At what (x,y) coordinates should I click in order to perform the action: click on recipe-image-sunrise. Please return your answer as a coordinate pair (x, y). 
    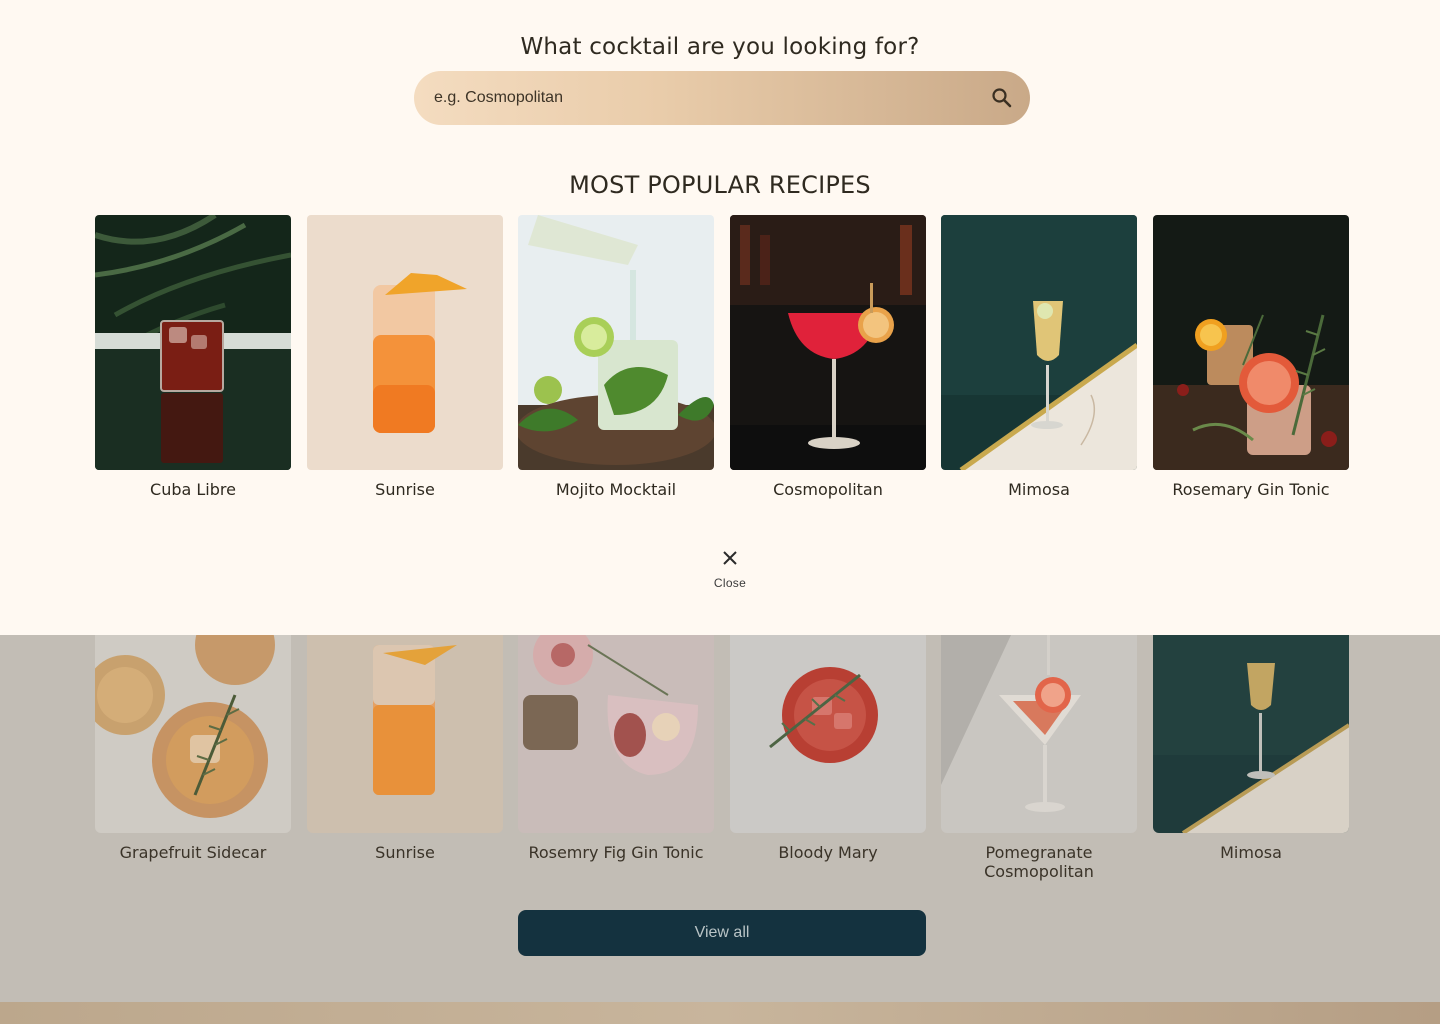
    Looking at the image, I should click on (405, 342).